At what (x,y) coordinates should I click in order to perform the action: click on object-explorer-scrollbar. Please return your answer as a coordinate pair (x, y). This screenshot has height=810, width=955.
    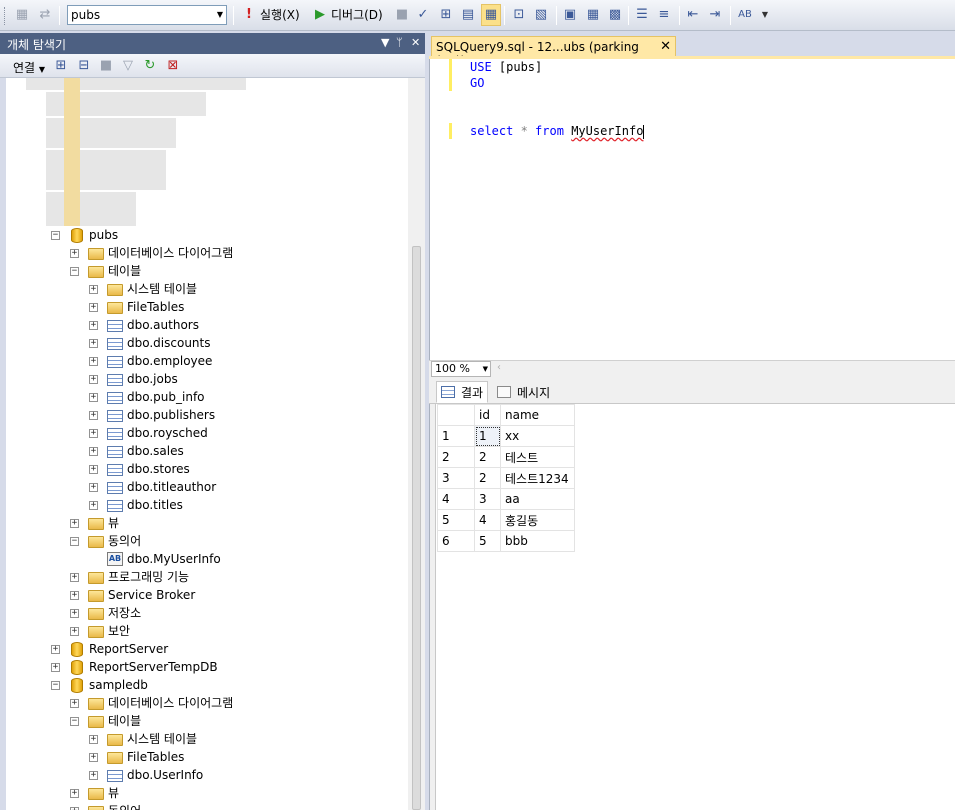
    Looking at the image, I should click on (416, 444).